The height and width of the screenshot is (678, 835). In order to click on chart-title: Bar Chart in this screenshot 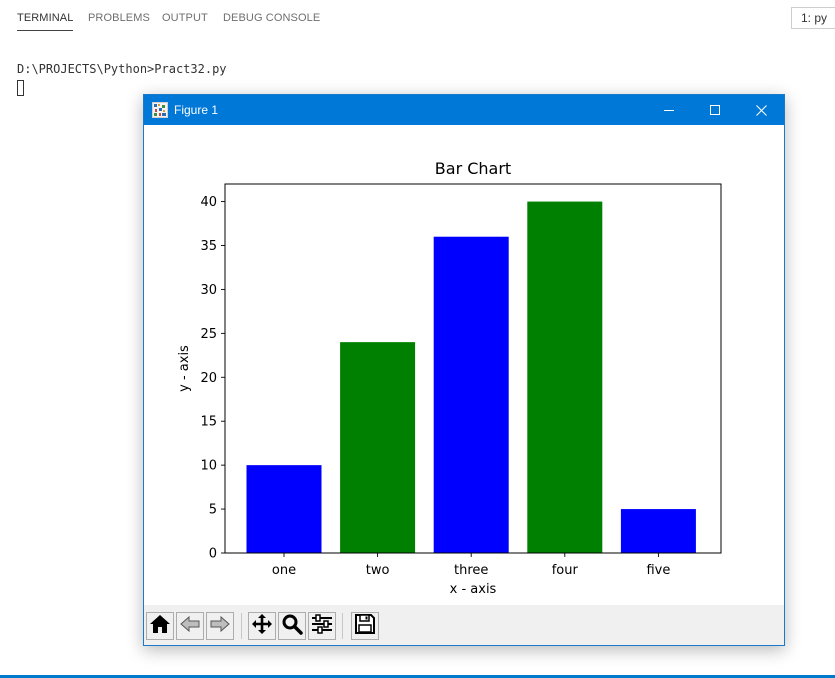, I will do `click(473, 168)`.